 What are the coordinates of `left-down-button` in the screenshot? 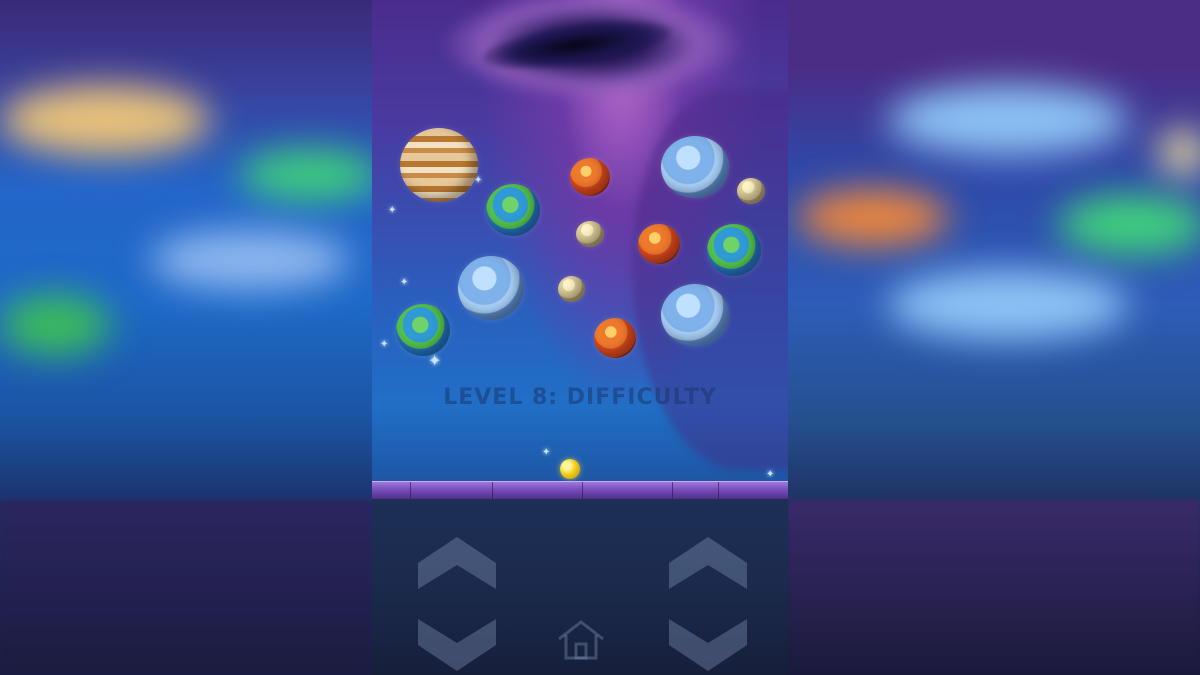 It's located at (457, 645).